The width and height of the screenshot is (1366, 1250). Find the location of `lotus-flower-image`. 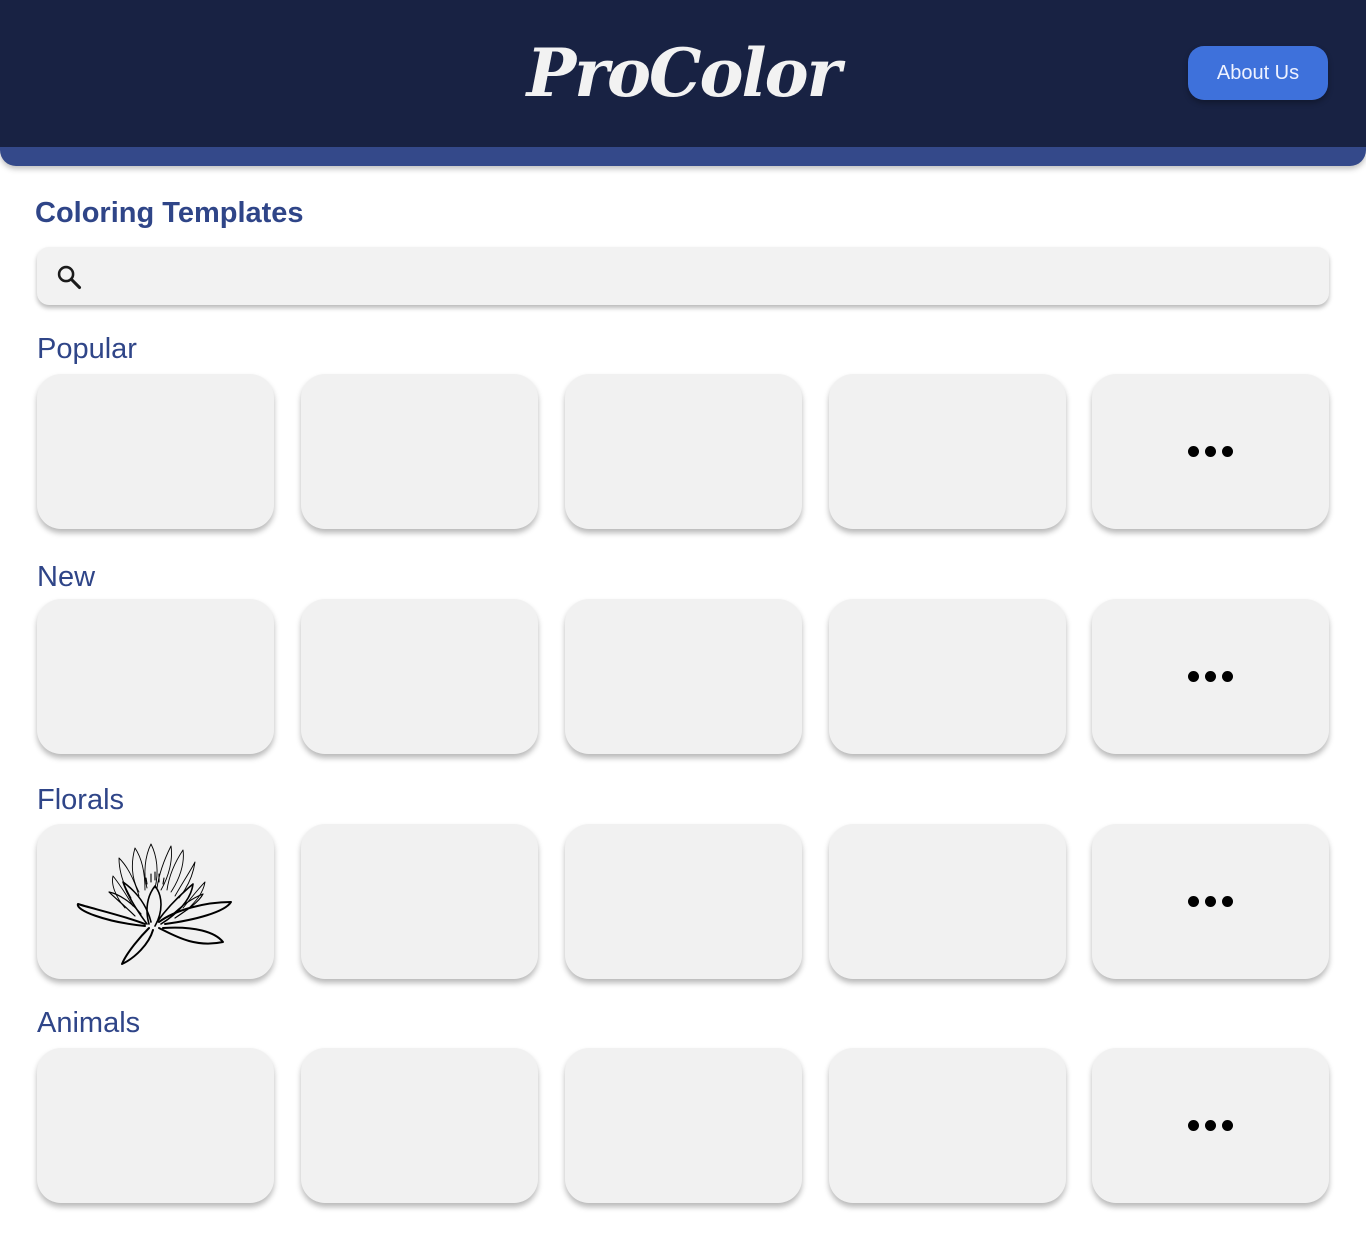

lotus-flower-image is located at coordinates (154, 904).